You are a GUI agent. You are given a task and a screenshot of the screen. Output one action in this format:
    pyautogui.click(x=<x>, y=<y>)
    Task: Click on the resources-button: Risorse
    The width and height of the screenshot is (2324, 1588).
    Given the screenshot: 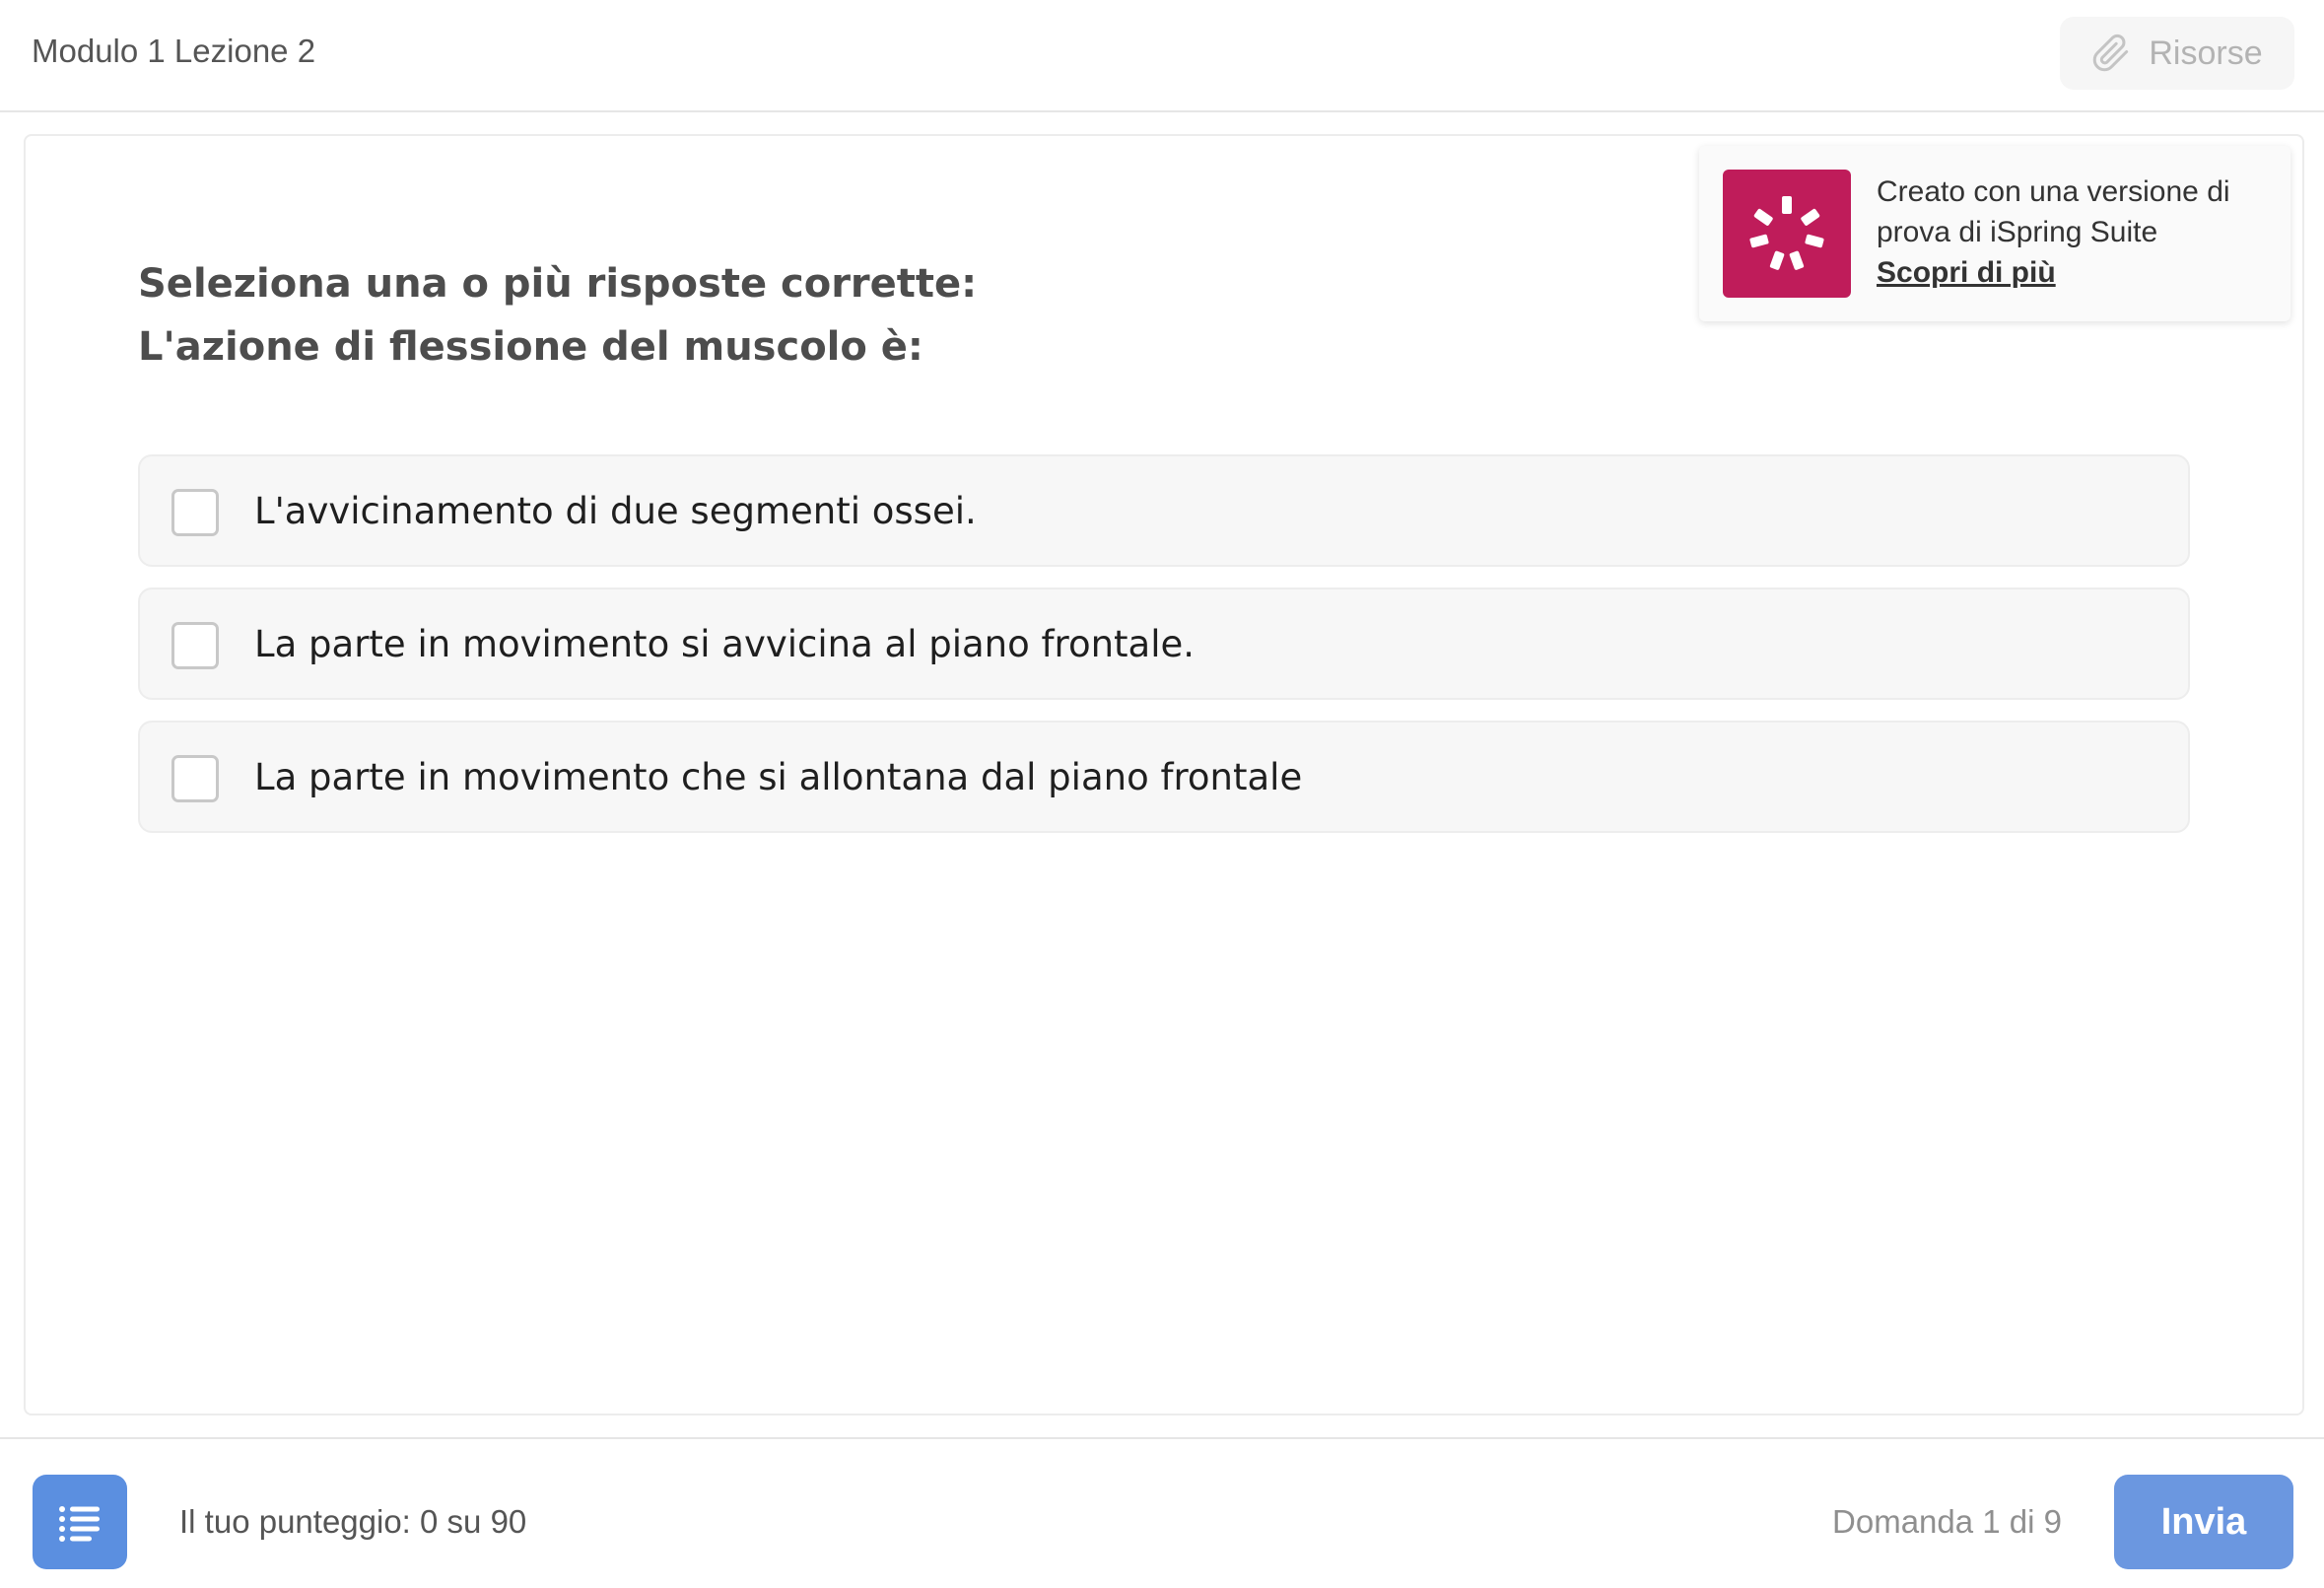 What is the action you would take?
    pyautogui.click(x=2177, y=53)
    